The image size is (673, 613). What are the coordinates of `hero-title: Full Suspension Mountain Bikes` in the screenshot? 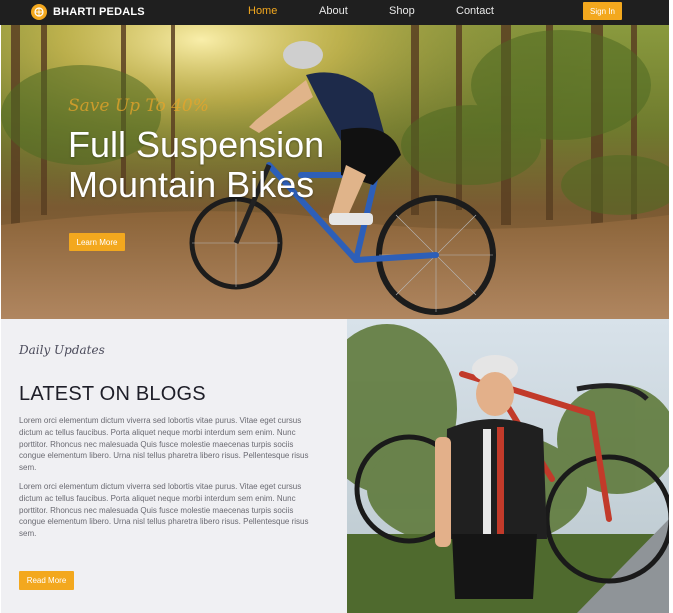 It's located at (196, 165).